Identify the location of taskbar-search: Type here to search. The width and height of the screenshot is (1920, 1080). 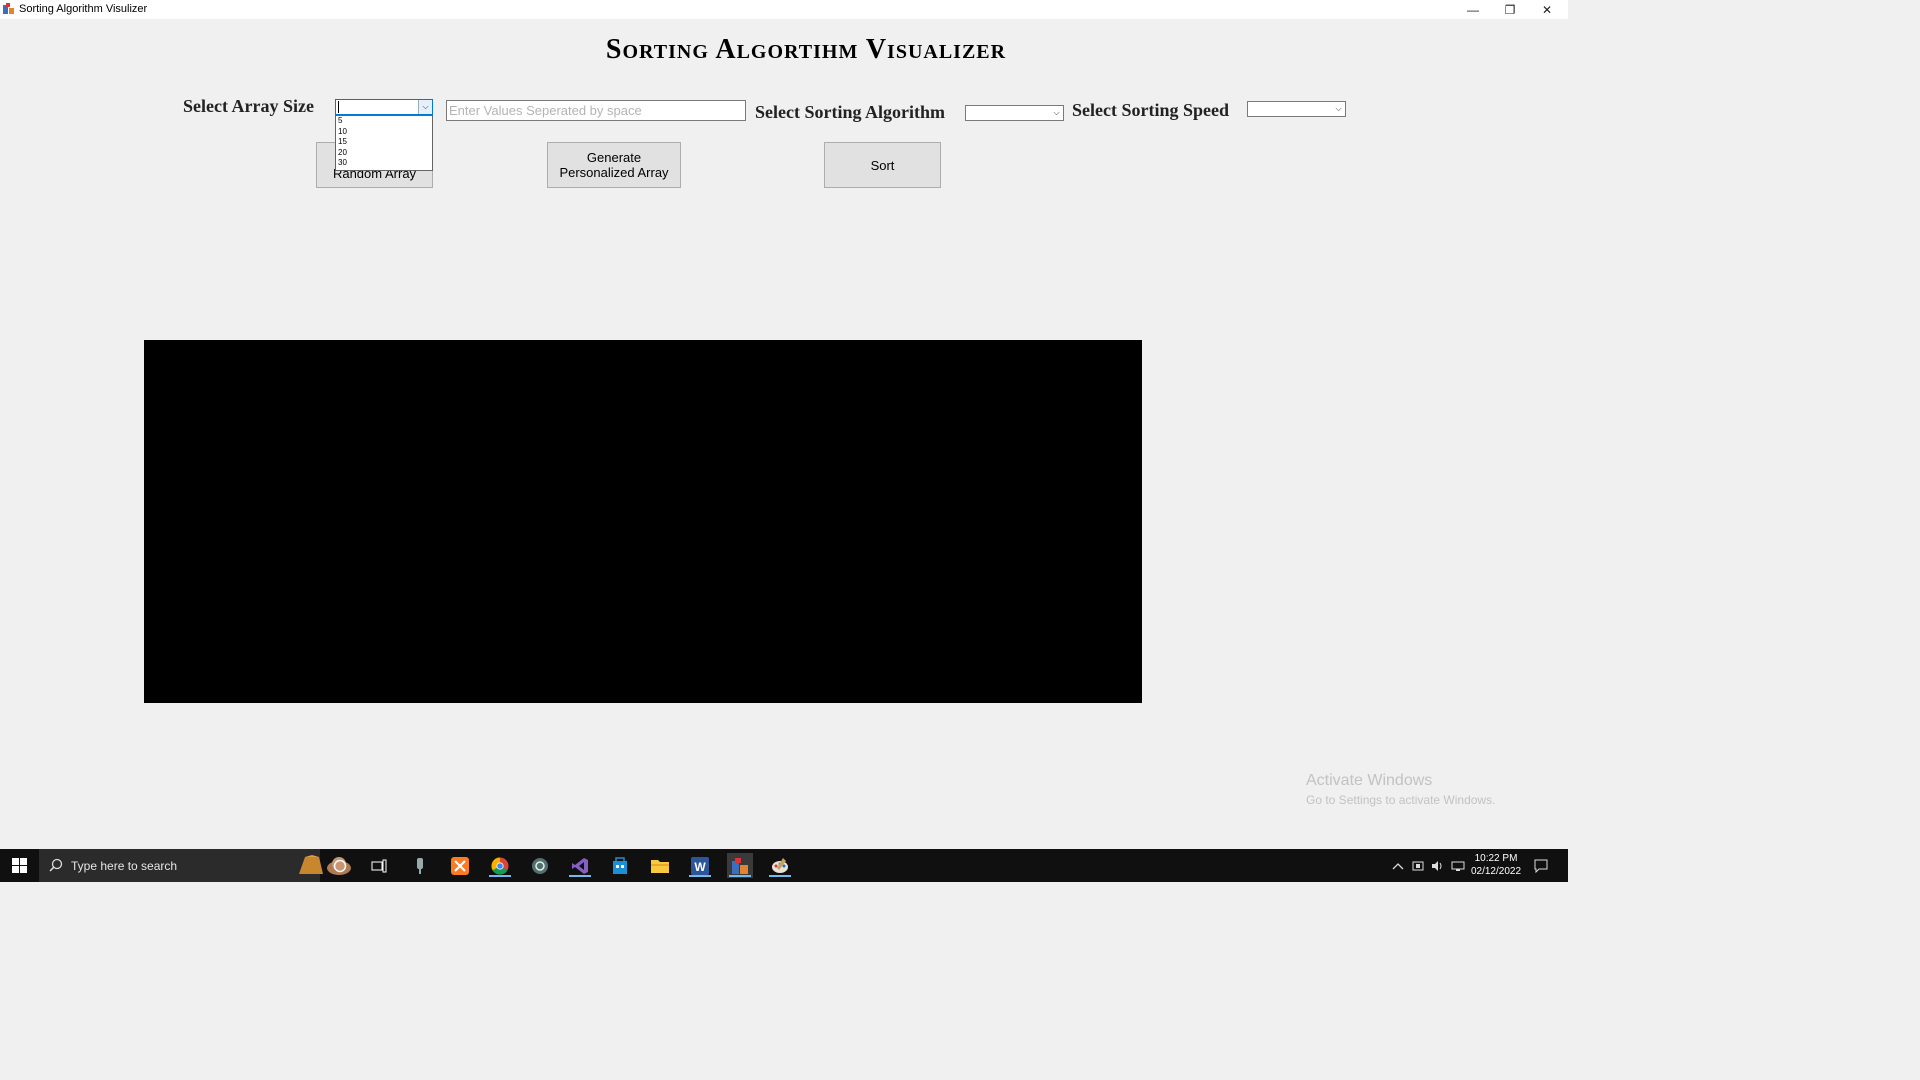
(195, 865).